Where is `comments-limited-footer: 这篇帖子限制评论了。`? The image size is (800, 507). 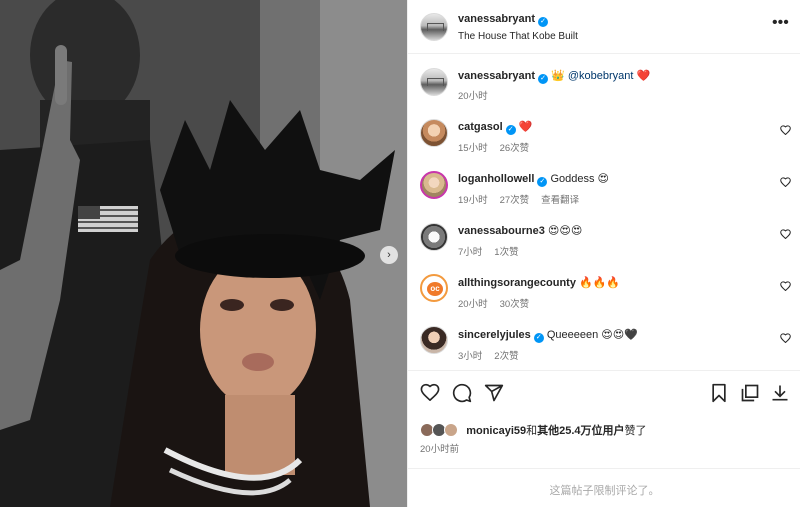 comments-limited-footer: 这篇帖子限制评论了。 is located at coordinates (604, 487).